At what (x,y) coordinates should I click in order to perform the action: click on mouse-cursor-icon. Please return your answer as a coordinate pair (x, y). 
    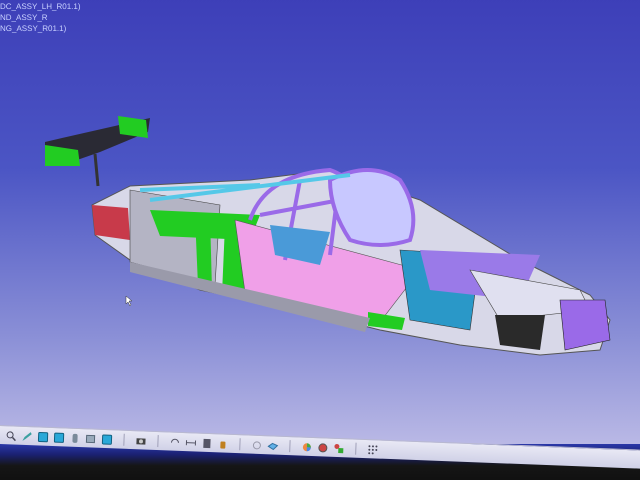
    Looking at the image, I should click on (129, 301).